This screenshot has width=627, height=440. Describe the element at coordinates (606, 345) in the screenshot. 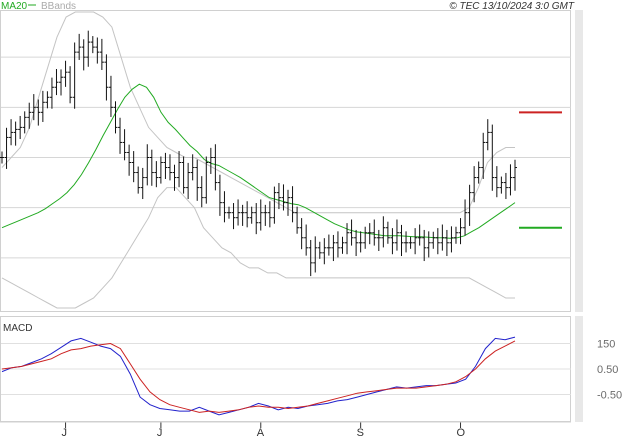

I see `macd-tick-label: 150` at that location.